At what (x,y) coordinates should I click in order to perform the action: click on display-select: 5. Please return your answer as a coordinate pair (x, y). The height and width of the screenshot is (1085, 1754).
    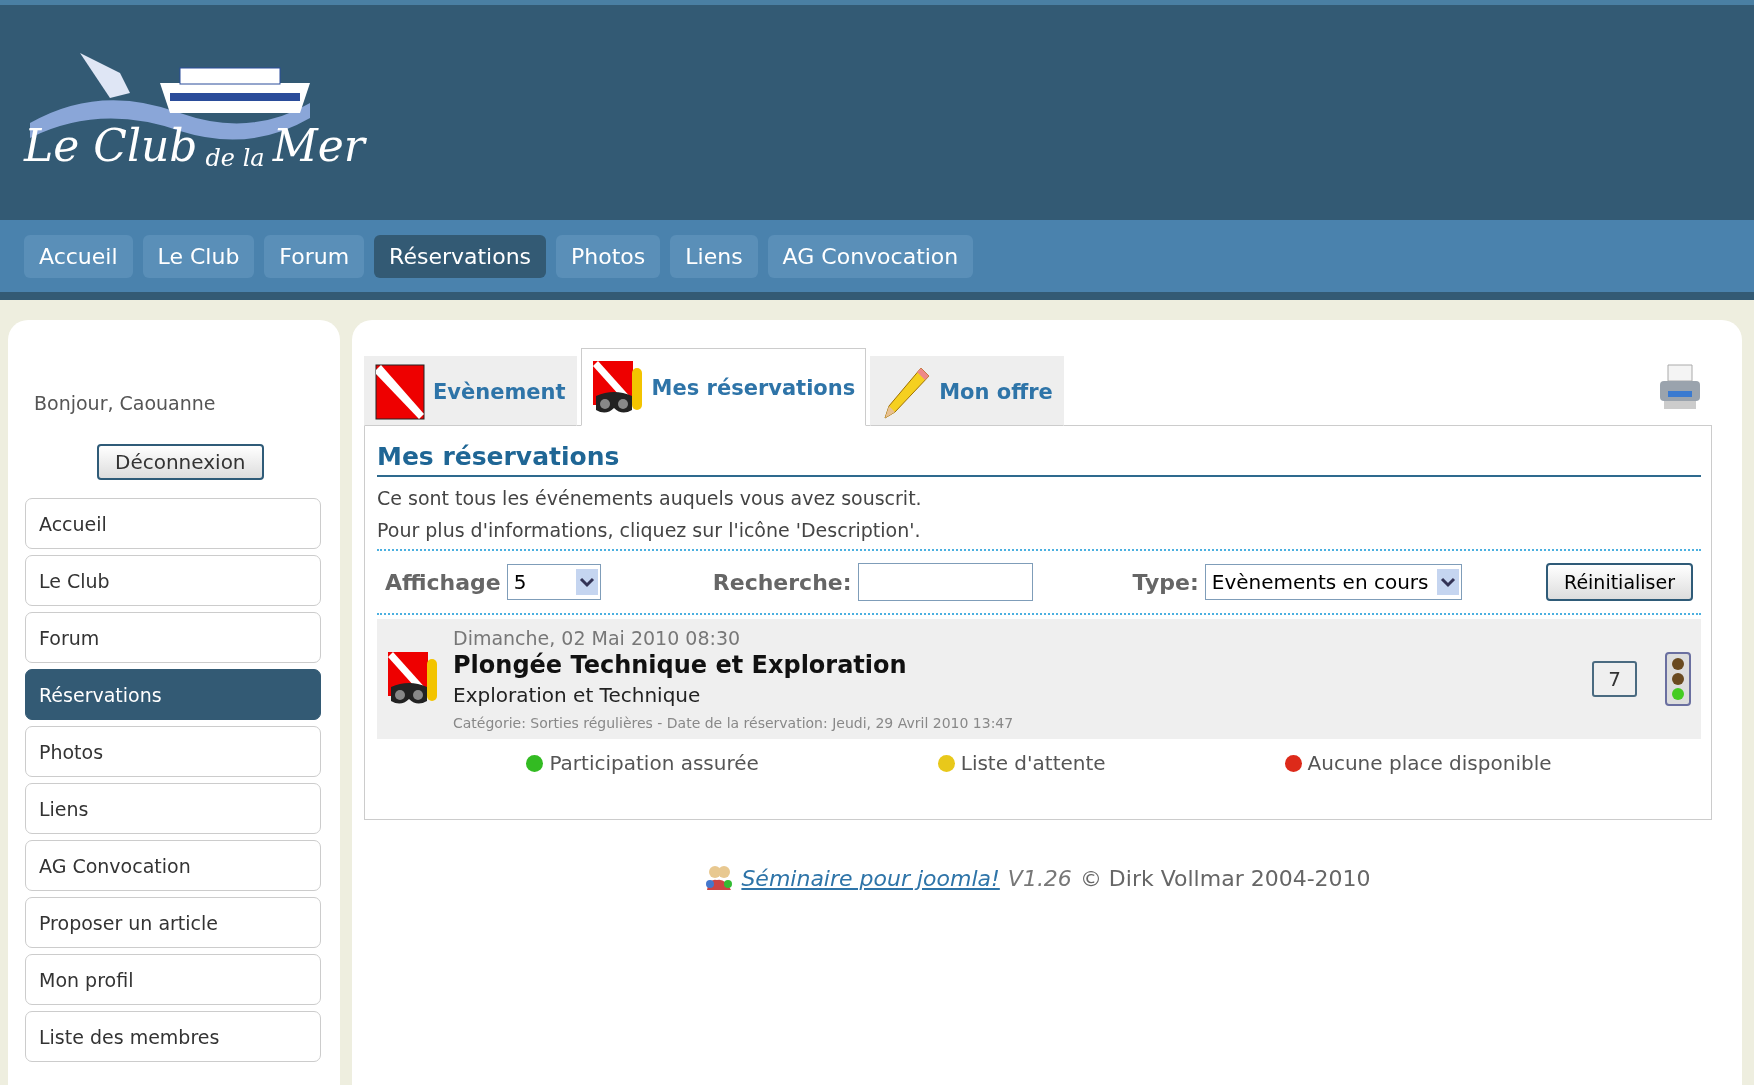
    Looking at the image, I should click on (553, 582).